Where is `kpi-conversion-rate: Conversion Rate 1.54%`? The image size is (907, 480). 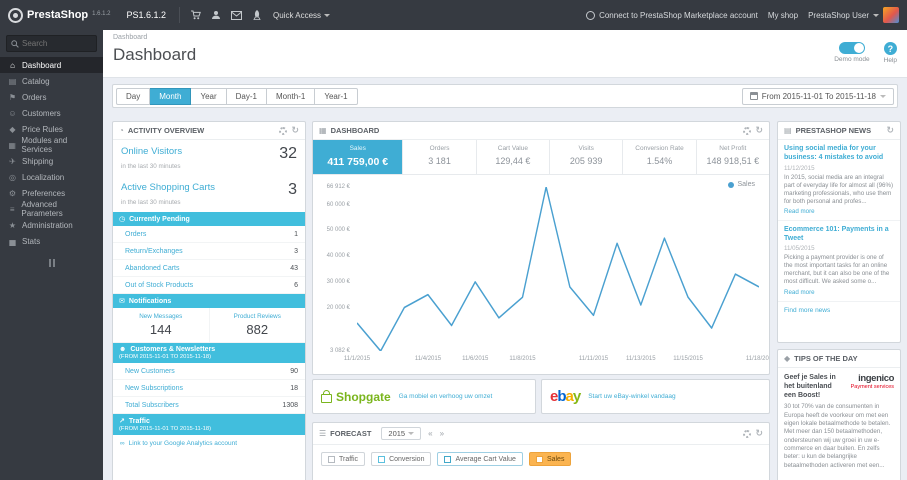
kpi-conversion-rate: Conversion Rate 1.54% is located at coordinates (660, 157).